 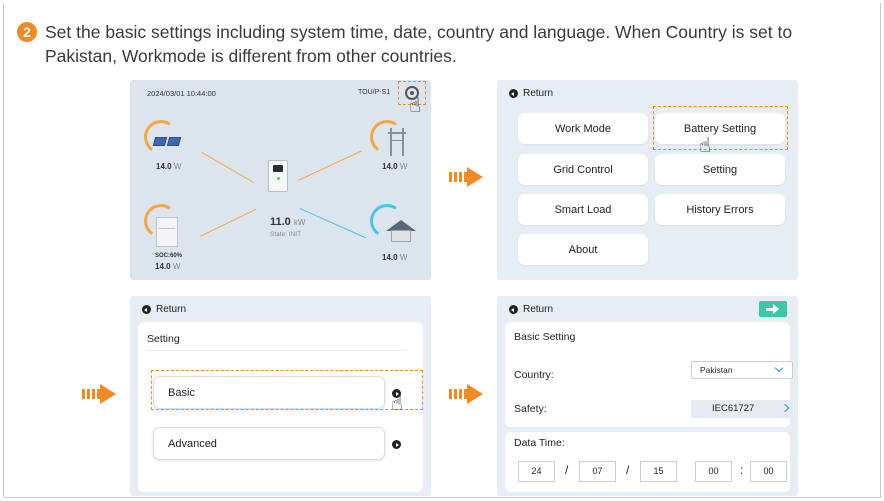 What do you see at coordinates (277, 350) in the screenshot?
I see `divider` at bounding box center [277, 350].